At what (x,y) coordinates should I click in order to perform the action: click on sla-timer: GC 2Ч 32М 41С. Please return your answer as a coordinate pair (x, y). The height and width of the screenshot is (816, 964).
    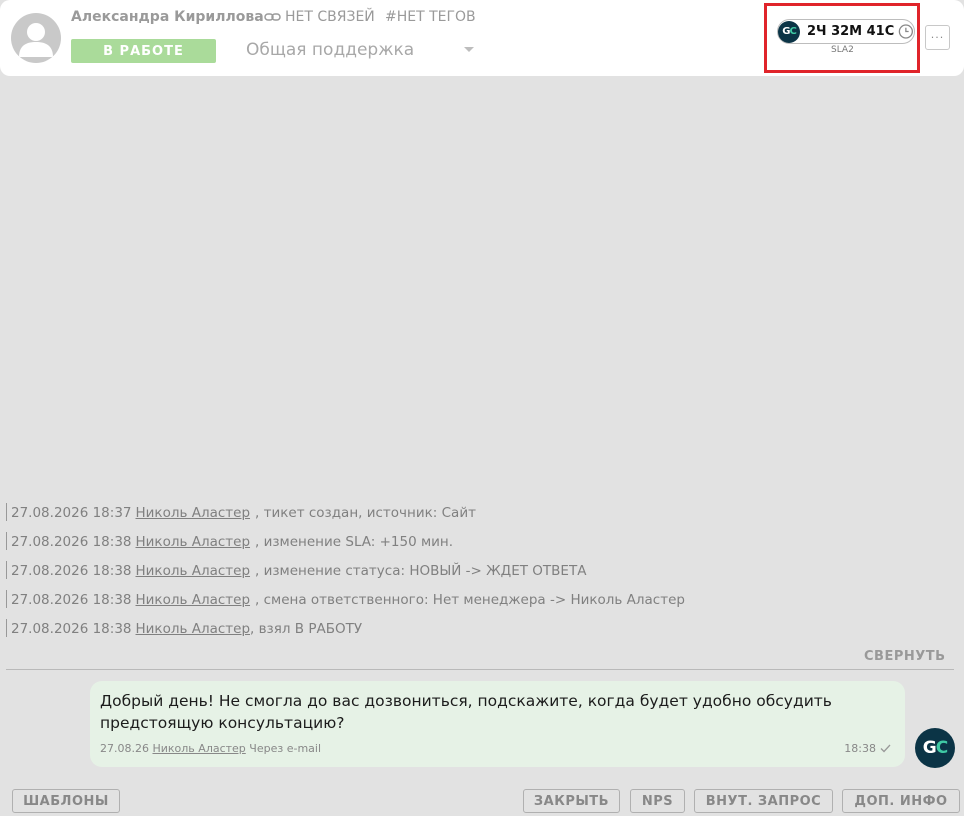
    Looking at the image, I should click on (846, 31).